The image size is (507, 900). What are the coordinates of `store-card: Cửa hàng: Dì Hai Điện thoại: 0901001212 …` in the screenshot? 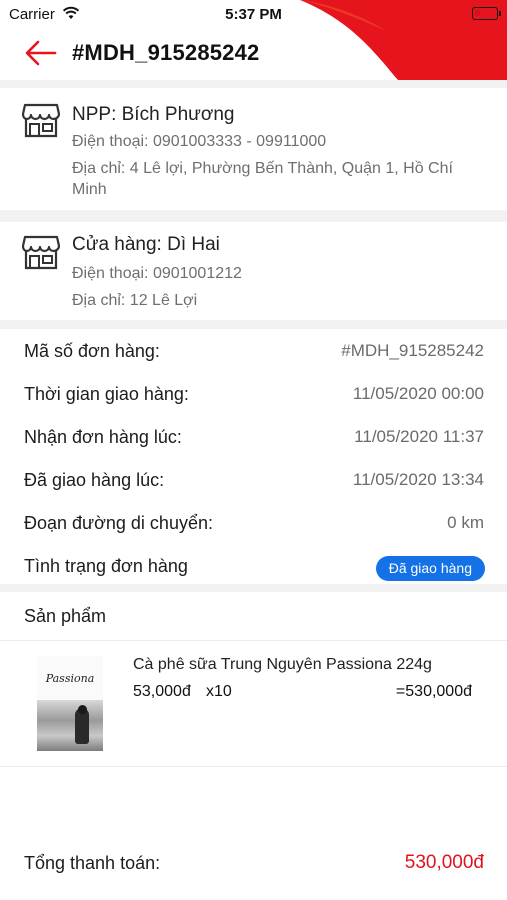 It's located at (253, 271).